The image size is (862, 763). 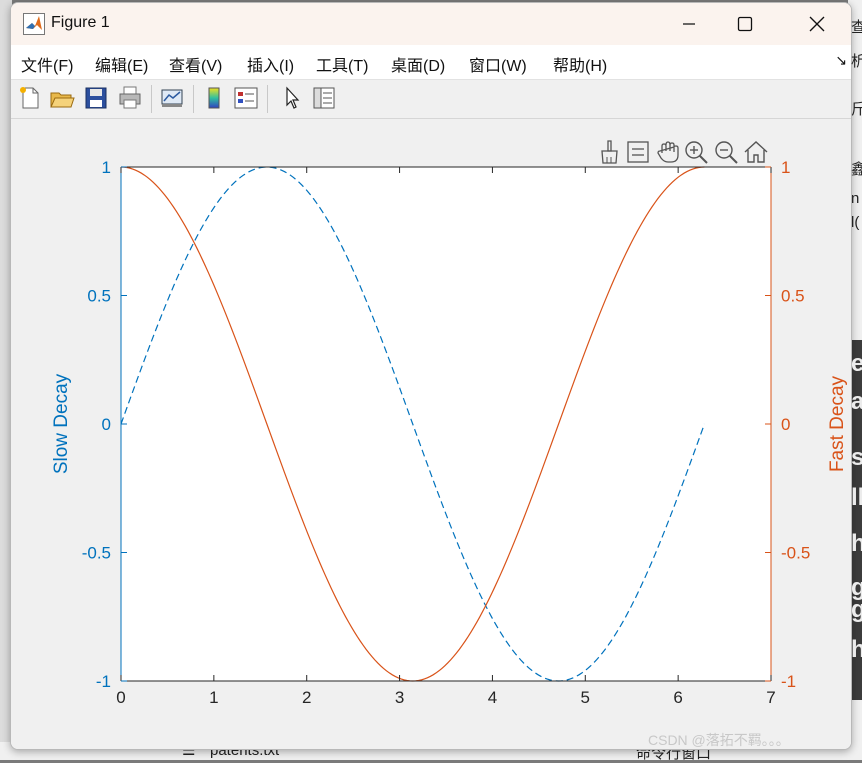 I want to click on link-plot-icon, so click(x=172, y=98).